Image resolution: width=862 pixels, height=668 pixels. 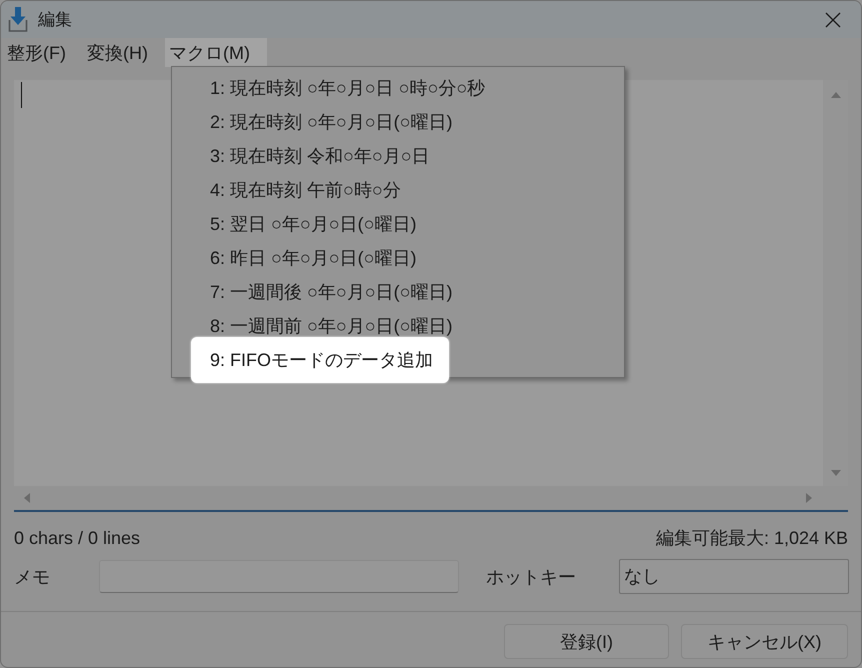 What do you see at coordinates (32, 577) in the screenshot?
I see `memo-label: メモ` at bounding box center [32, 577].